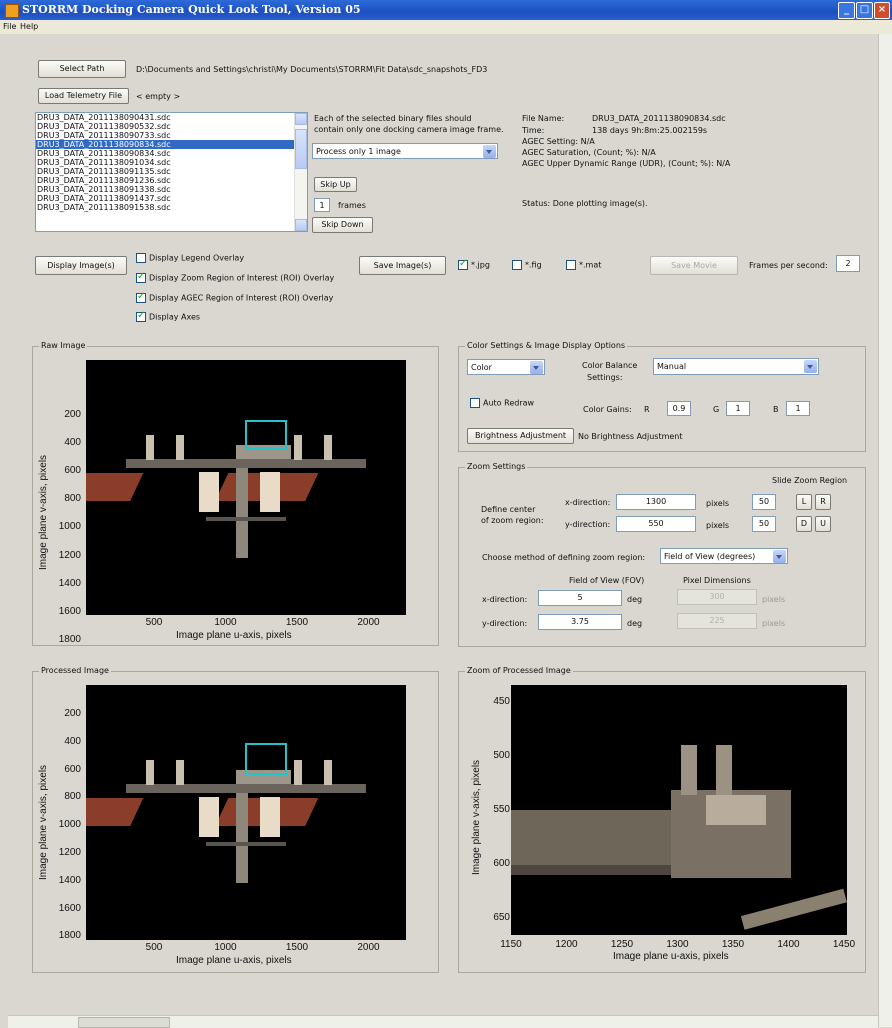 This screenshot has height=1028, width=892. What do you see at coordinates (543, 118) in the screenshot?
I see `file-name-label: File Name:` at bounding box center [543, 118].